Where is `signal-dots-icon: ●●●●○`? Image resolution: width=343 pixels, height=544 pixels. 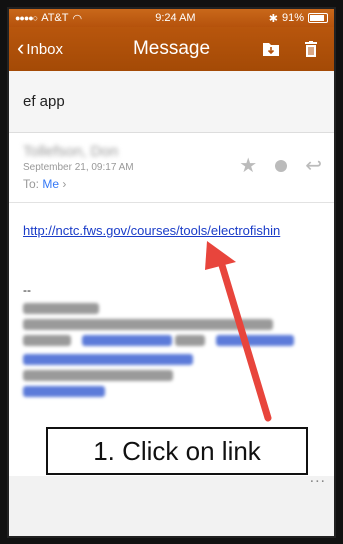
signal-dots-icon: ●●●●○ is located at coordinates (26, 18).